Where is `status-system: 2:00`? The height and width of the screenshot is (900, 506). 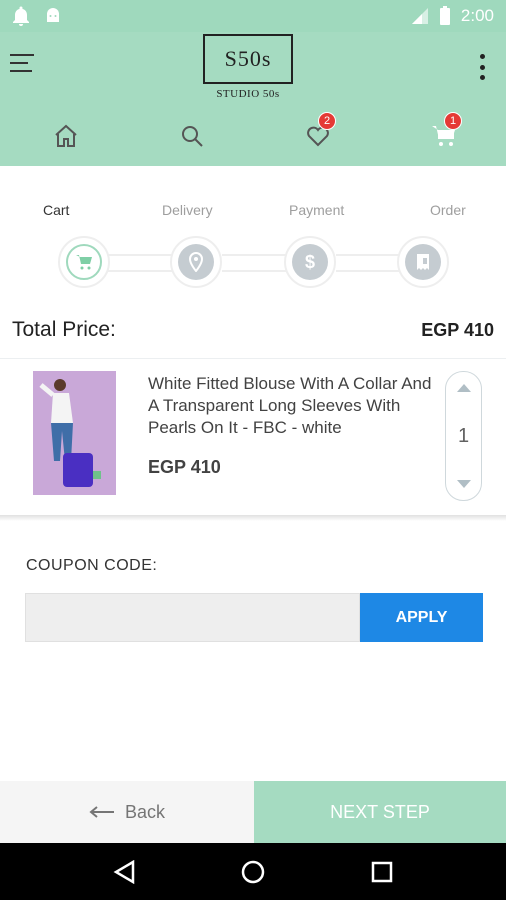 status-system: 2:00 is located at coordinates (452, 16).